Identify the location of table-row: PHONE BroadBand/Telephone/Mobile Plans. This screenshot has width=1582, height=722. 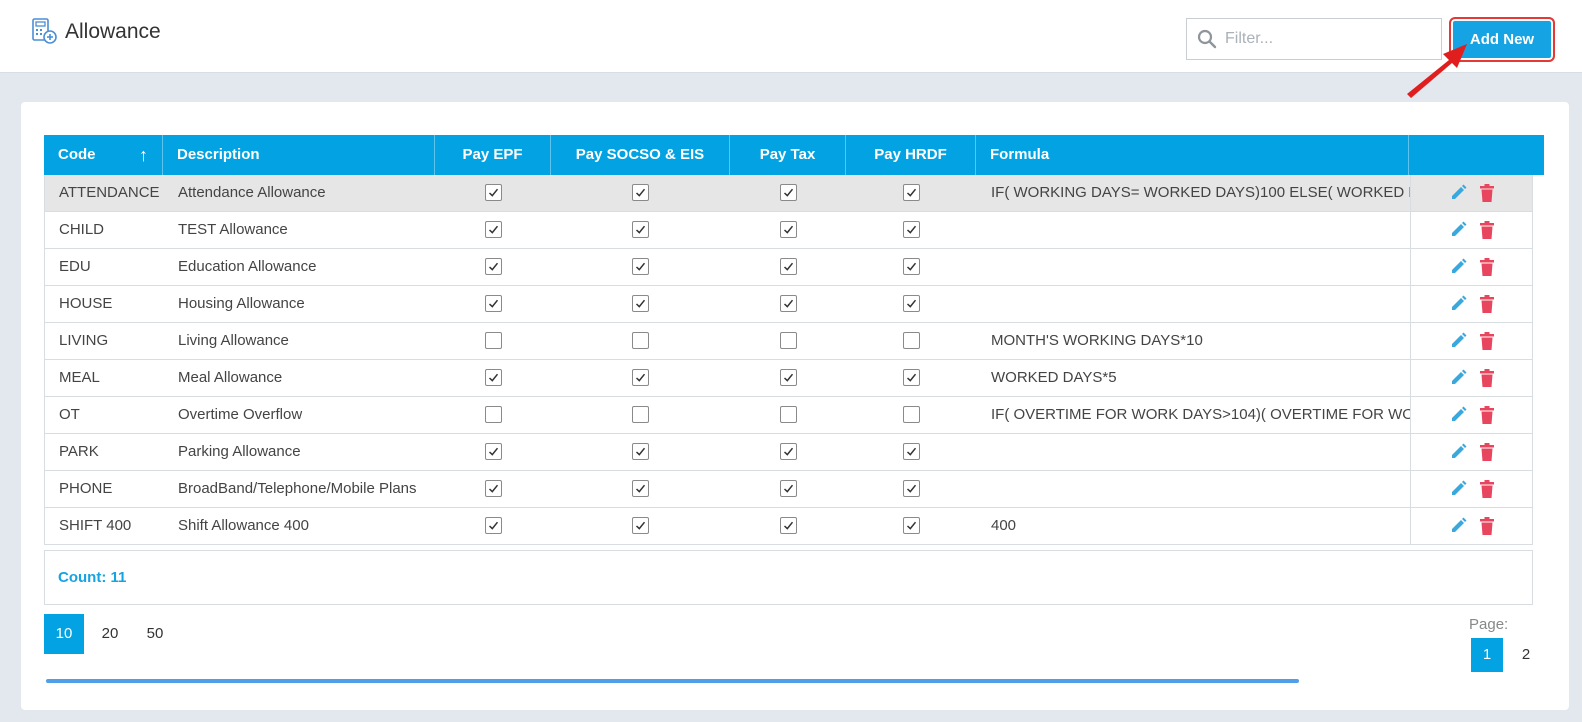
(788, 489).